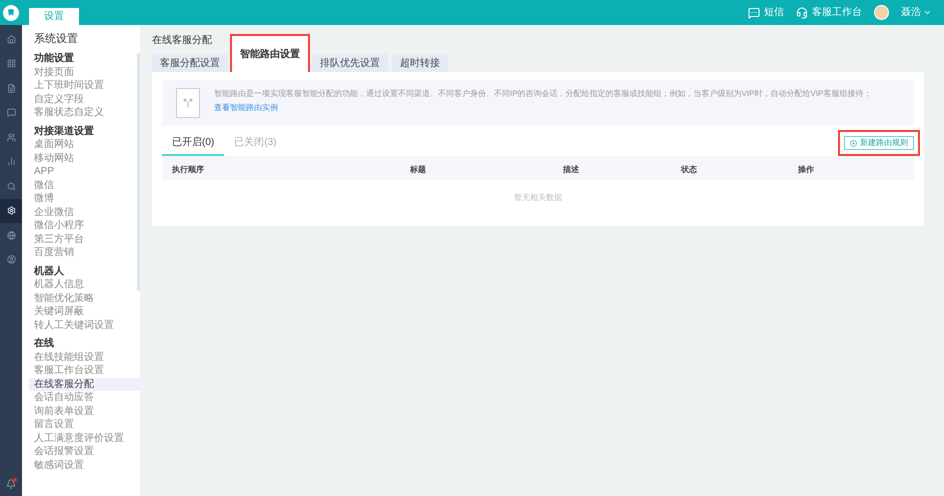  I want to click on example-link: 查看智能路由实例, so click(246, 108).